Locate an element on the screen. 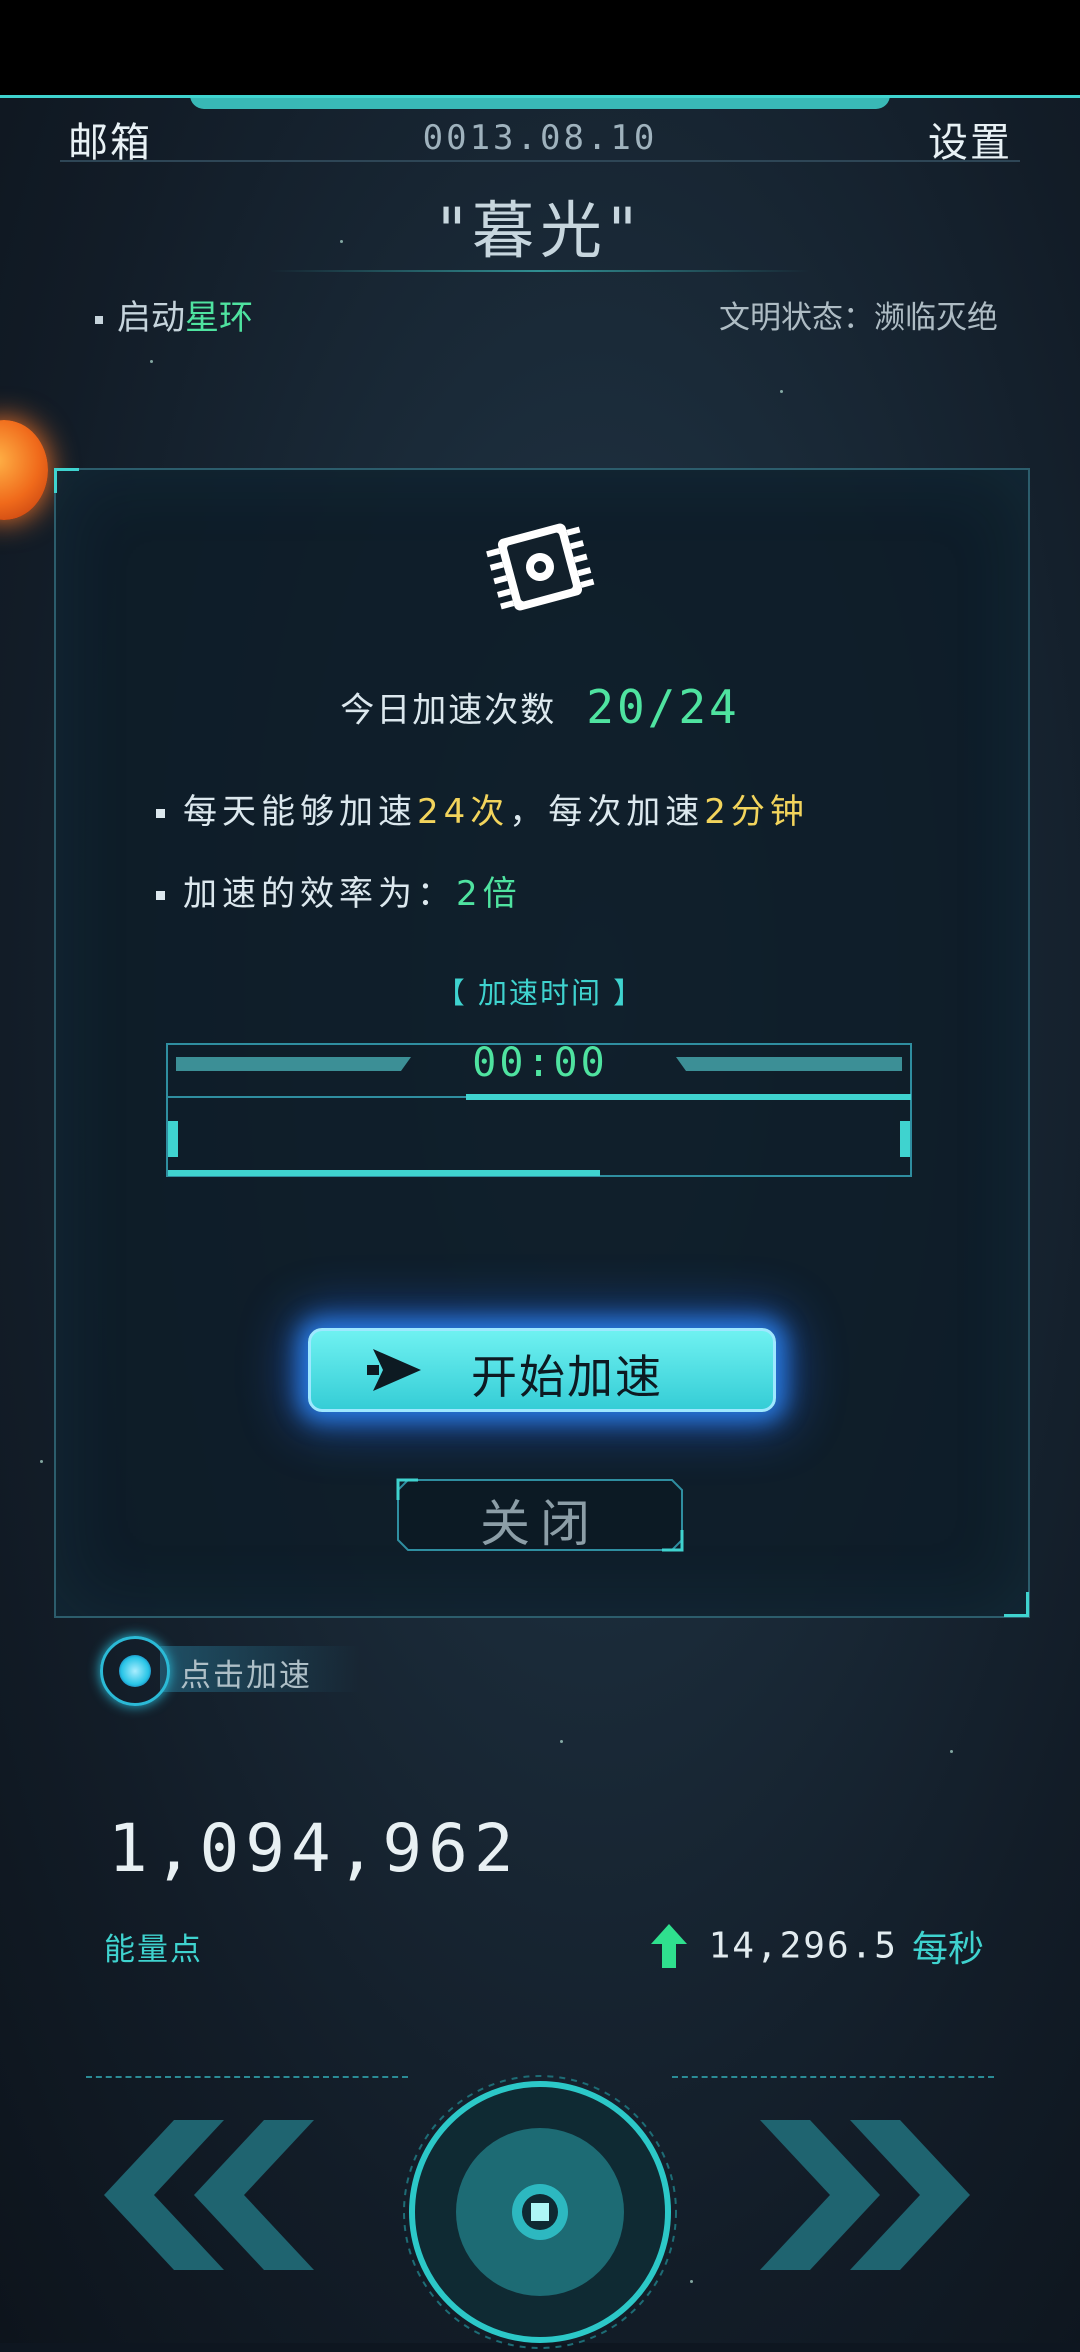  daily-count-label: 今日加速次数 is located at coordinates (448, 710).